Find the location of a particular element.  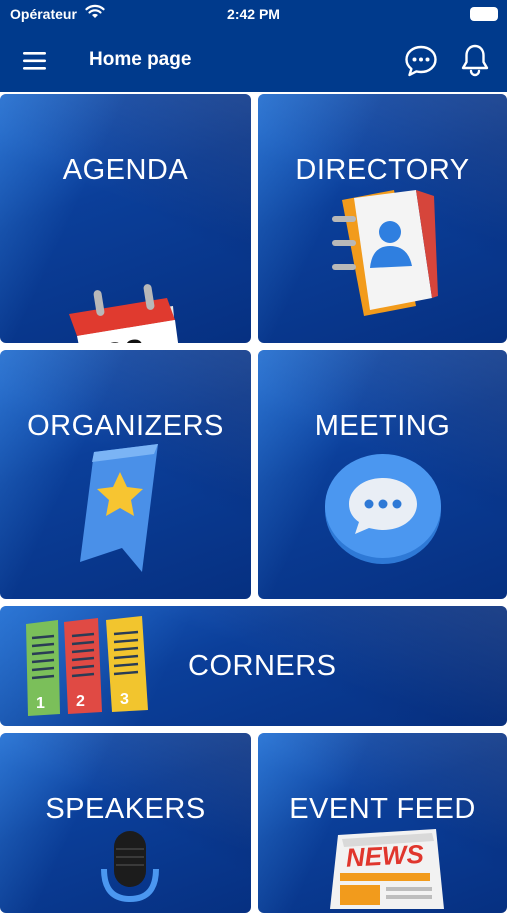

tile-event-feed: EVENT FEED NEWS is located at coordinates (382, 823).